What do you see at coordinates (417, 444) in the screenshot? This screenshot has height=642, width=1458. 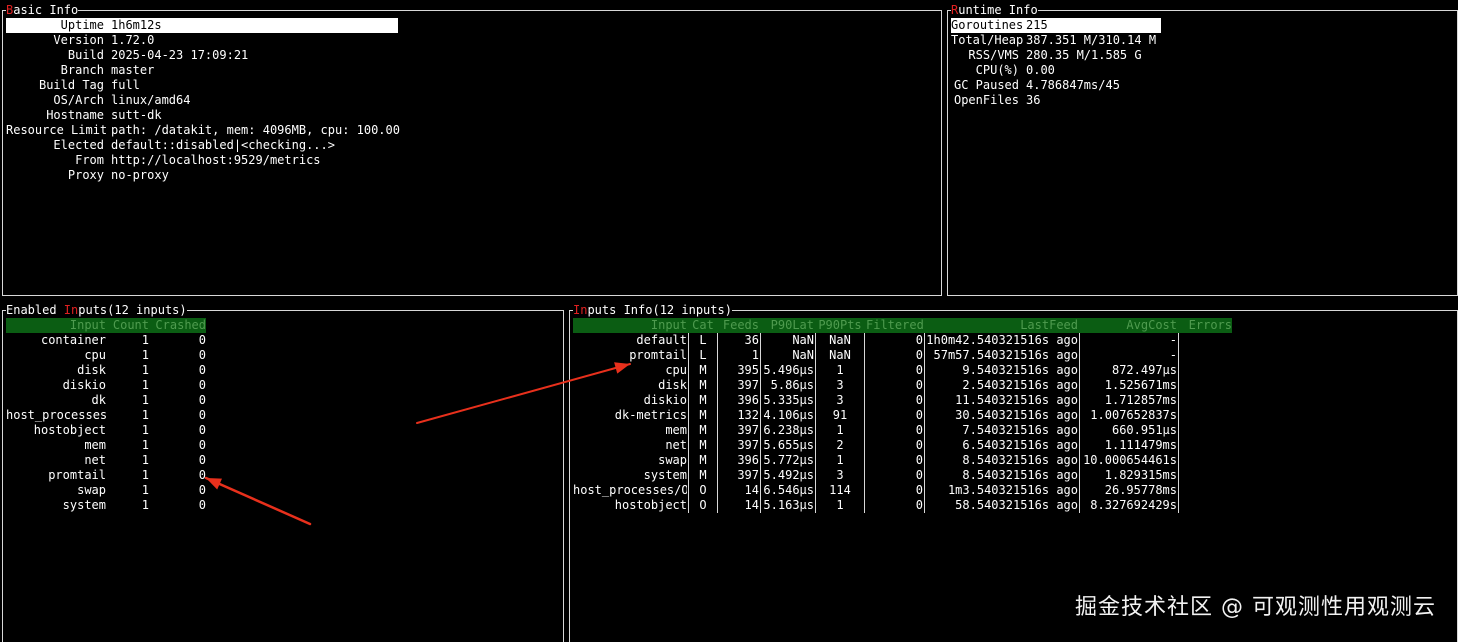 I see `annotation-arrows` at bounding box center [417, 444].